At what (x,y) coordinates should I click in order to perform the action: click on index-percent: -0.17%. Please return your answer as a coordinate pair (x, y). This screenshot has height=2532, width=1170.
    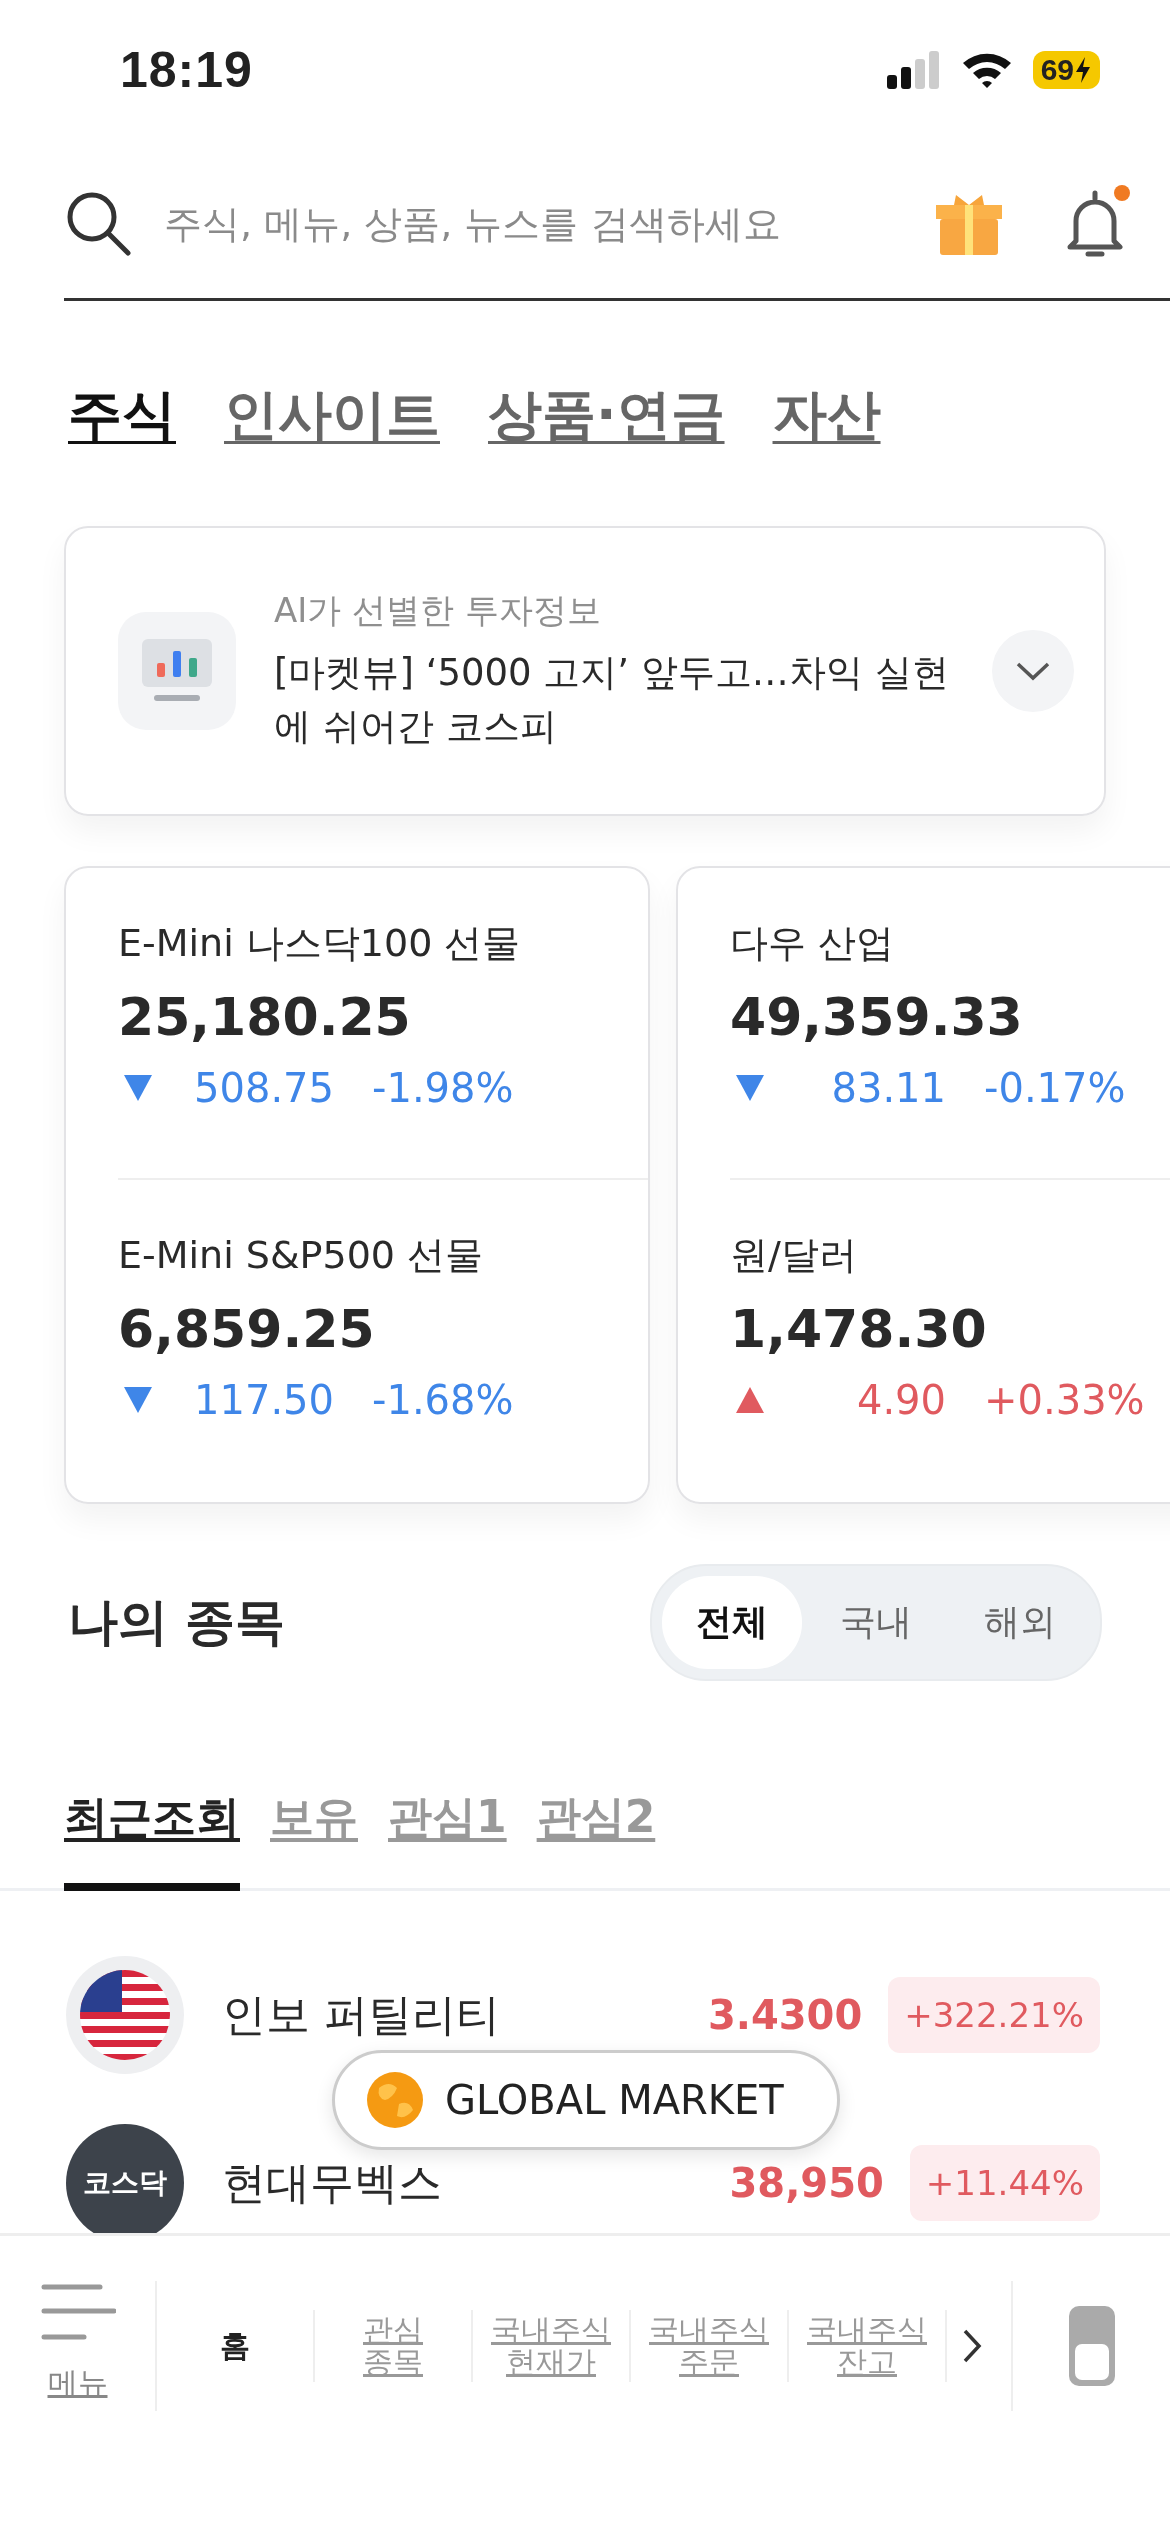
    Looking at the image, I should click on (1055, 1088).